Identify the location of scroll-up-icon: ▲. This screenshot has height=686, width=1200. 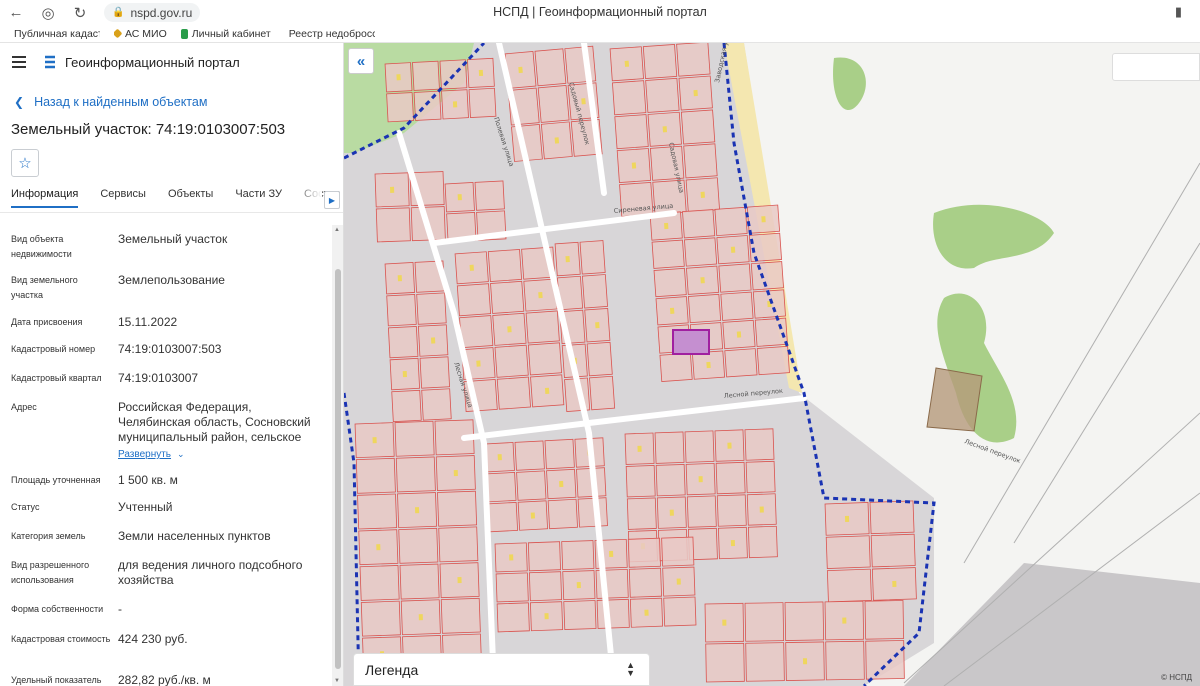
(337, 230).